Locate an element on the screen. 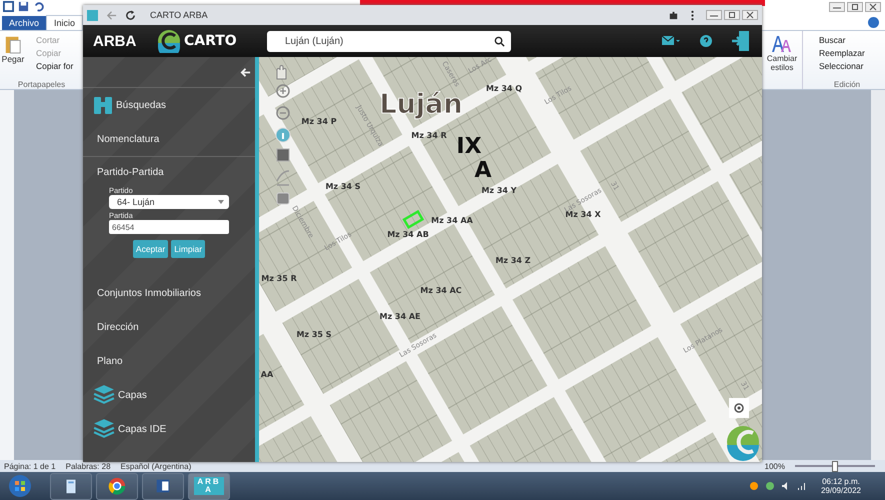 This screenshot has width=885, height=500. block-label: Mz 34 AC is located at coordinates (441, 290).